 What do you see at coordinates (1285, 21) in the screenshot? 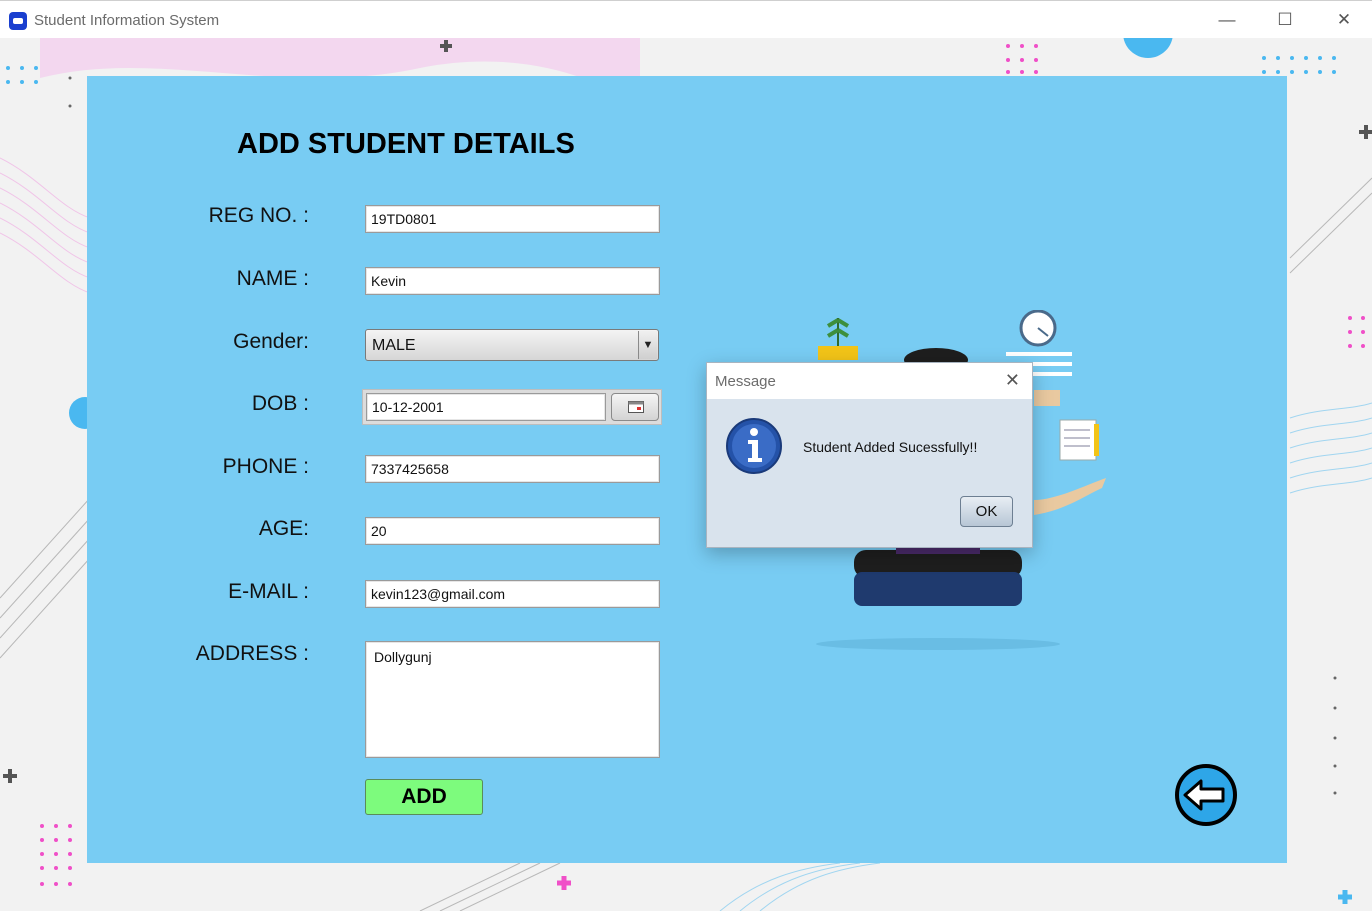
I see `maximize-button: ☐` at bounding box center [1285, 21].